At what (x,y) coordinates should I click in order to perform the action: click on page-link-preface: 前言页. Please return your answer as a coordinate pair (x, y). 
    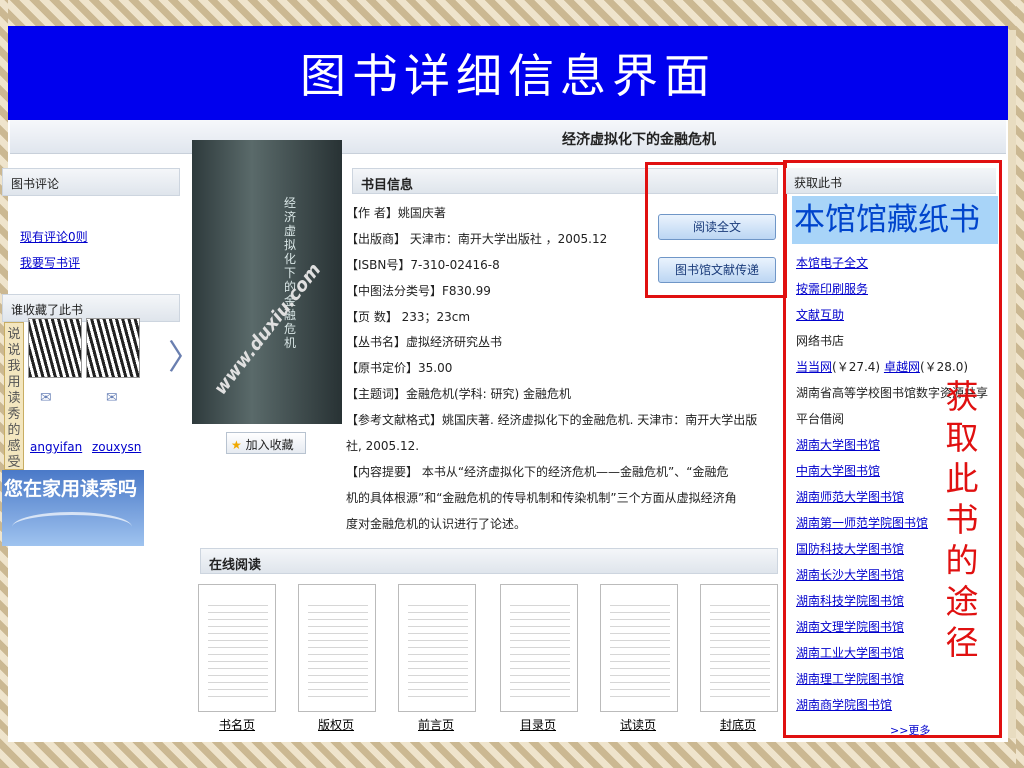
    Looking at the image, I should click on (436, 724).